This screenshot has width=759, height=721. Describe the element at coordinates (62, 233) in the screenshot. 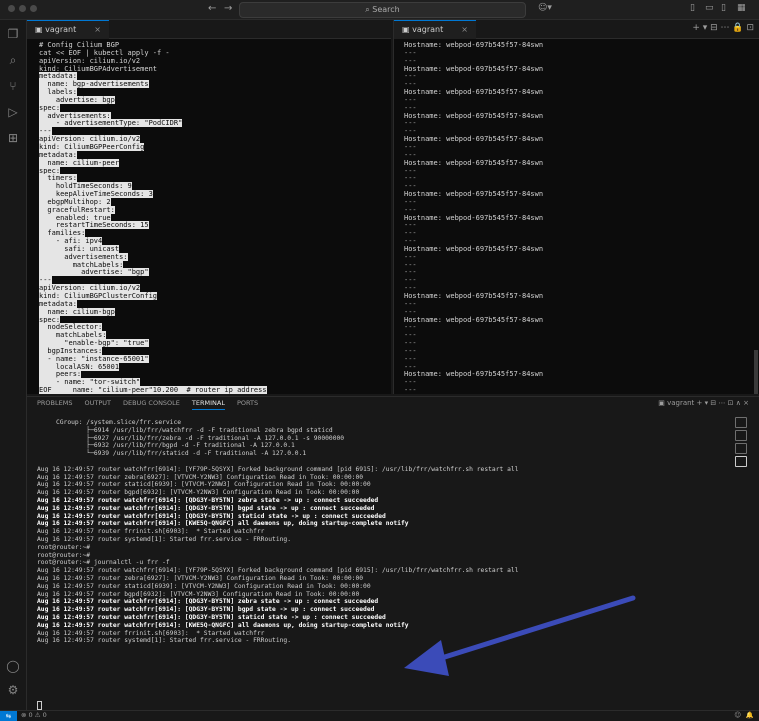

I see `terminal-line-text: families:` at that location.